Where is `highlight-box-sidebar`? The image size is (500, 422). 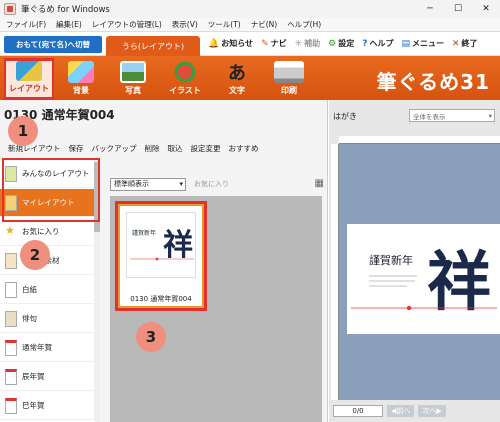
highlight-box-sidebar is located at coordinates (51, 190).